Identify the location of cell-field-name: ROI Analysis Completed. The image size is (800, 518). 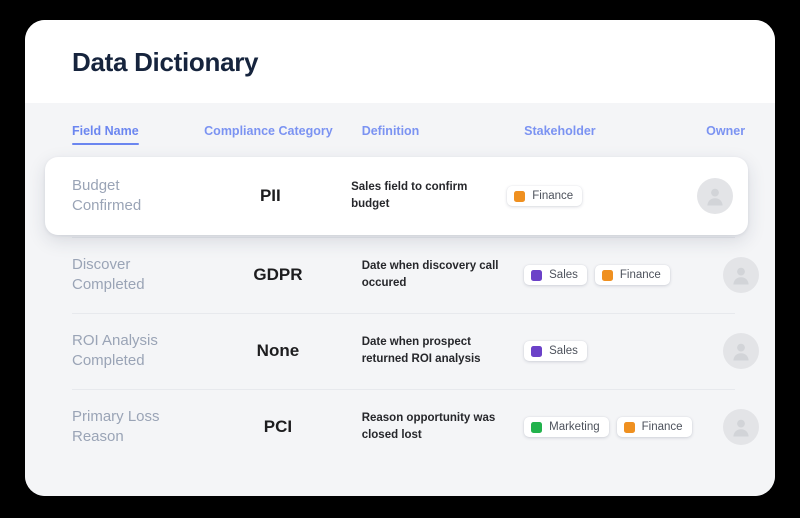
(115, 350).